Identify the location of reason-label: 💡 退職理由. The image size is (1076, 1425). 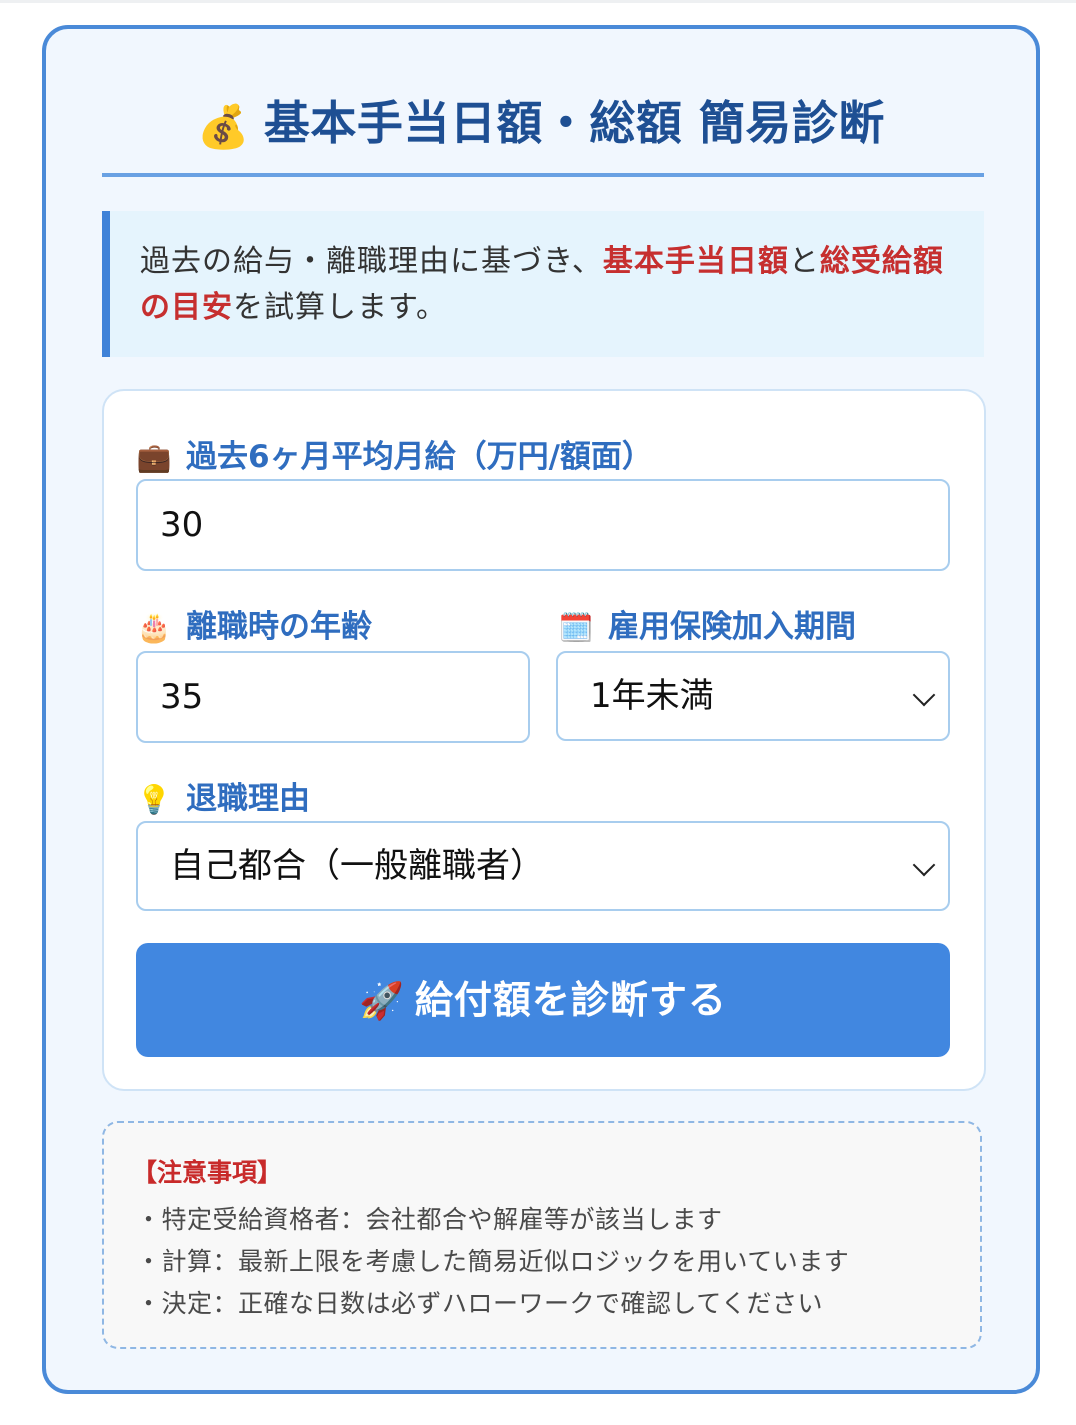
(222, 795).